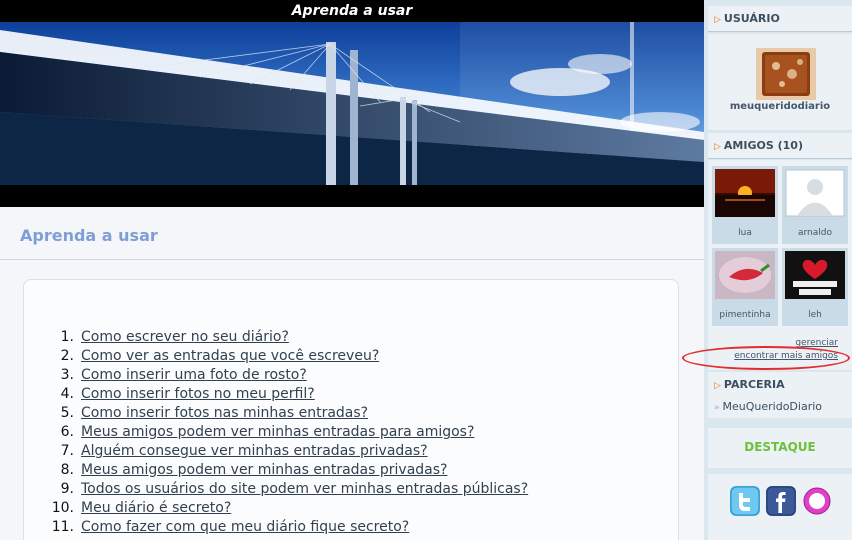 This screenshot has width=852, height=540. Describe the element at coordinates (67, 489) in the screenshot. I see `faq-number: 9.` at that location.